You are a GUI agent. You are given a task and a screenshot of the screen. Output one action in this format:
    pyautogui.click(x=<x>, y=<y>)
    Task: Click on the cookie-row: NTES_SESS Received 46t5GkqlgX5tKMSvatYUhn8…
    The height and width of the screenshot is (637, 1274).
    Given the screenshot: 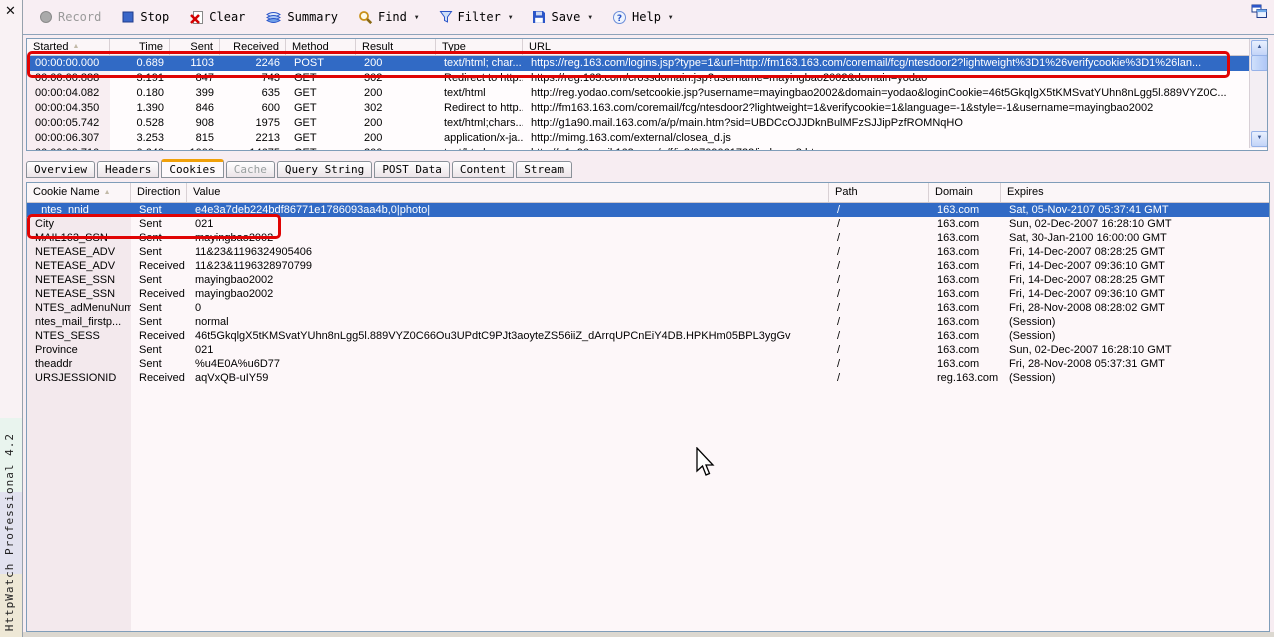 What is the action you would take?
    pyautogui.click(x=648, y=336)
    